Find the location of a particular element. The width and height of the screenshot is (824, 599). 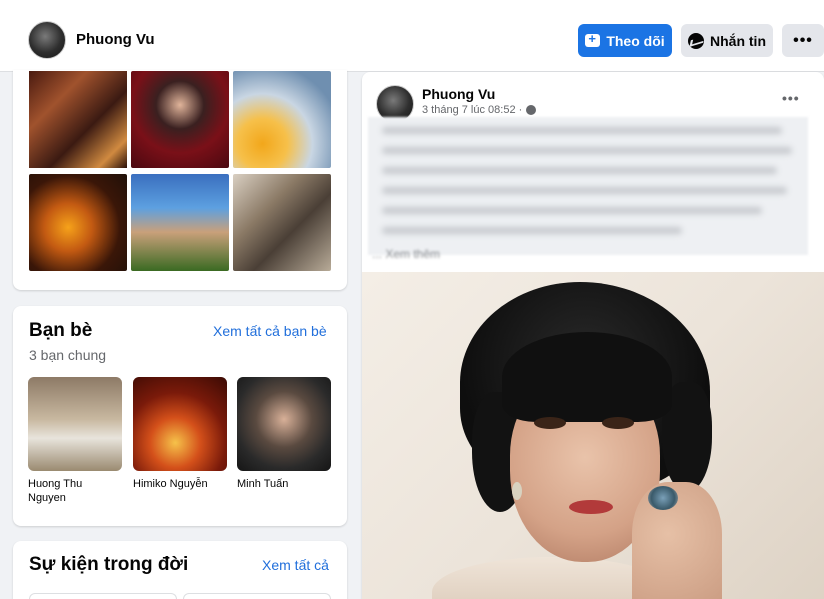

more-options-button: ••• is located at coordinates (803, 40).